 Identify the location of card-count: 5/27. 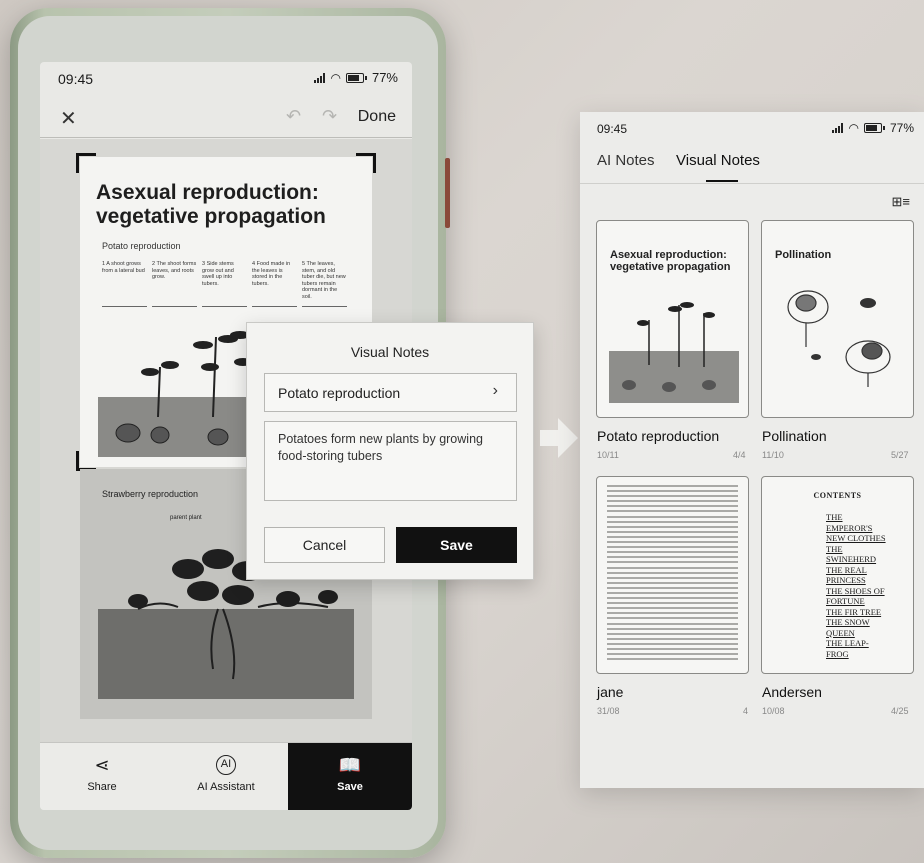
(900, 455).